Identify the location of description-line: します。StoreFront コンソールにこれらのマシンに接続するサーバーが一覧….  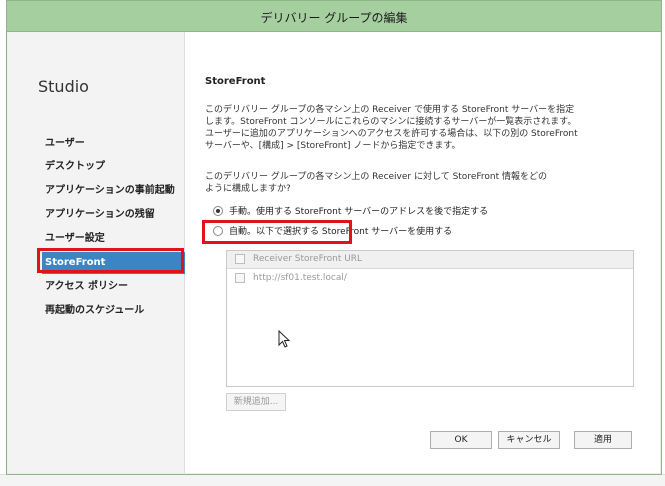
(391, 122).